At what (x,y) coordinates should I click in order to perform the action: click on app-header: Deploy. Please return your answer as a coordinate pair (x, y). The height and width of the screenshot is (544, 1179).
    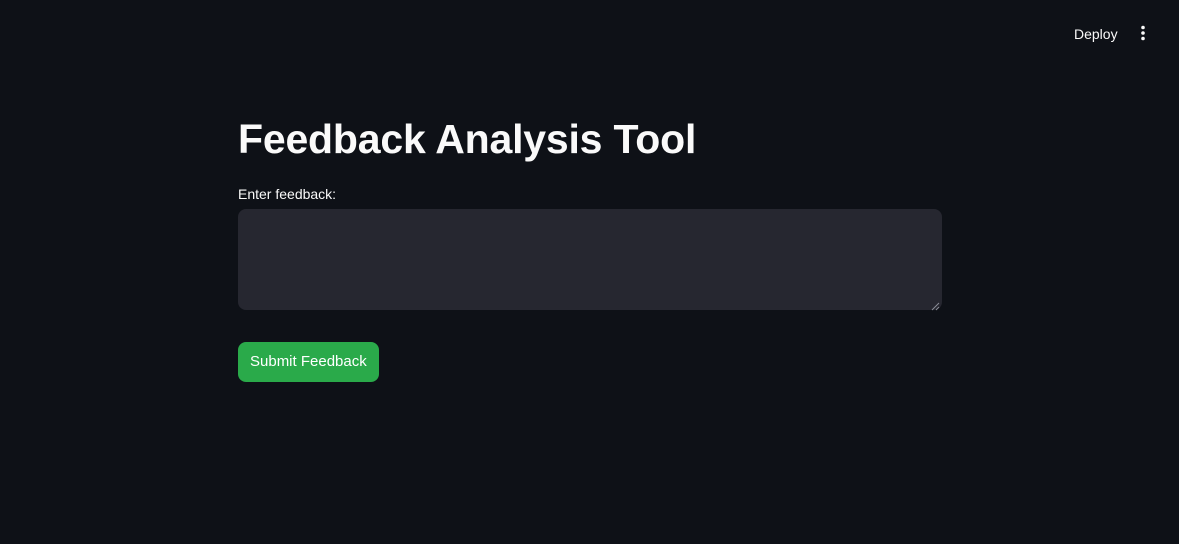
    Looking at the image, I should click on (589, 32).